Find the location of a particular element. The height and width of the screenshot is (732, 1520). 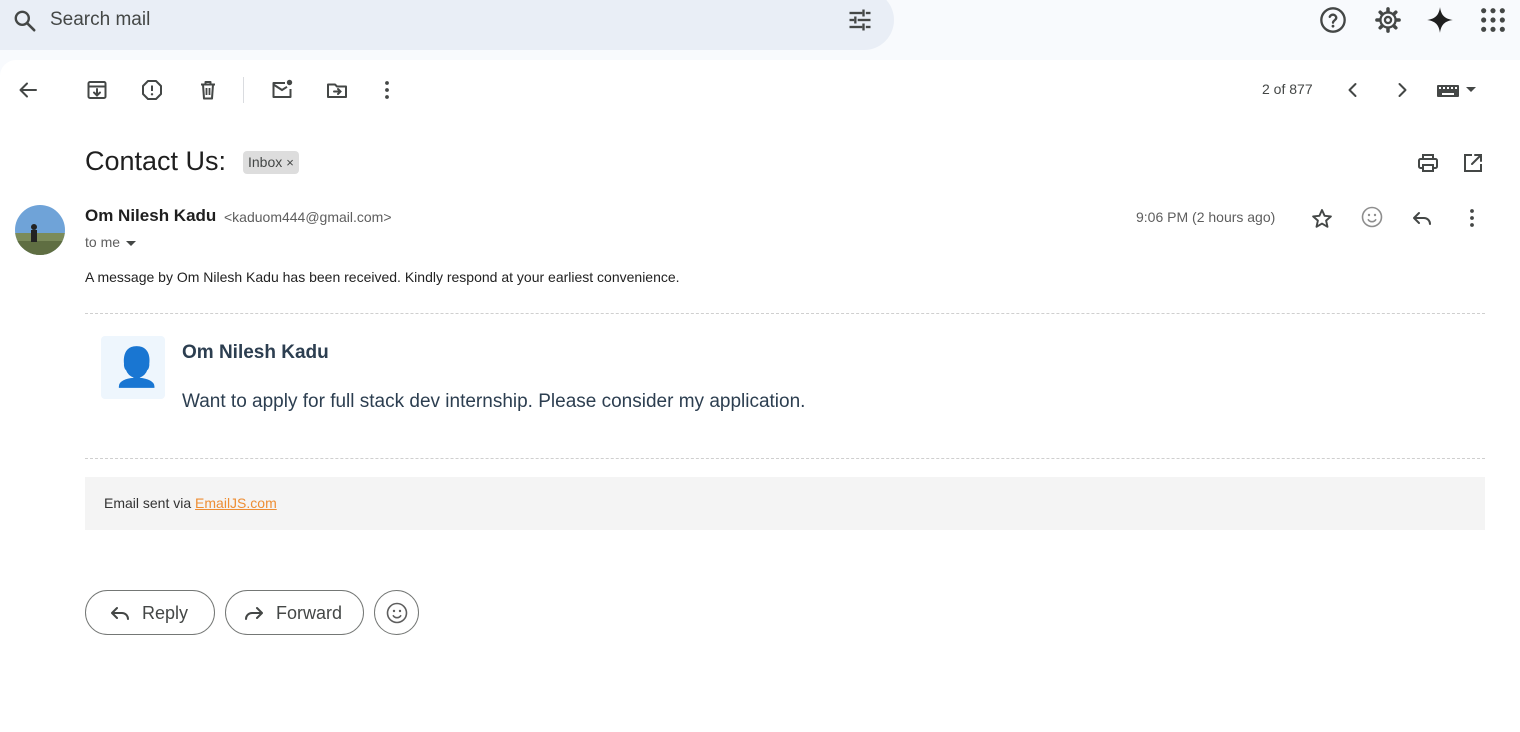

email-timestamp: 9:06 PM (2 hours ago) is located at coordinates (1206, 217).